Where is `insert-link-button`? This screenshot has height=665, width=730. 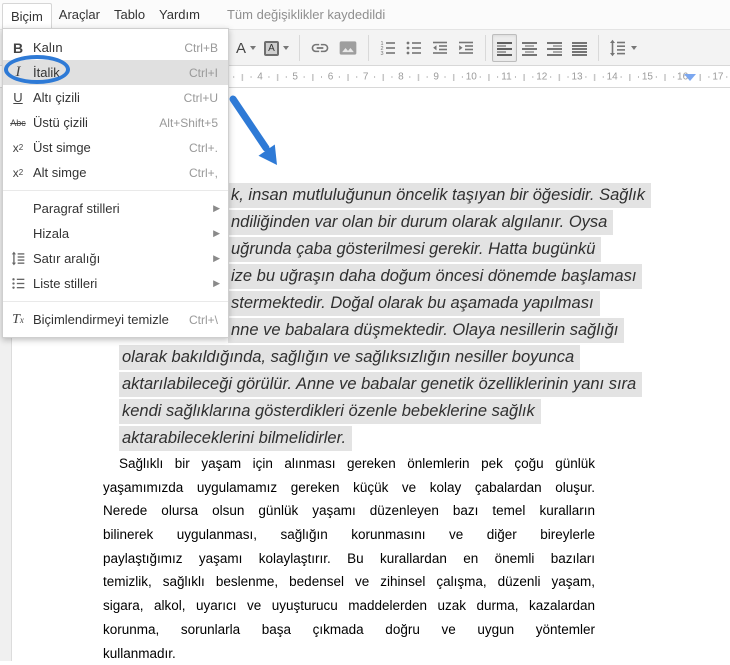 insert-link-button is located at coordinates (320, 48).